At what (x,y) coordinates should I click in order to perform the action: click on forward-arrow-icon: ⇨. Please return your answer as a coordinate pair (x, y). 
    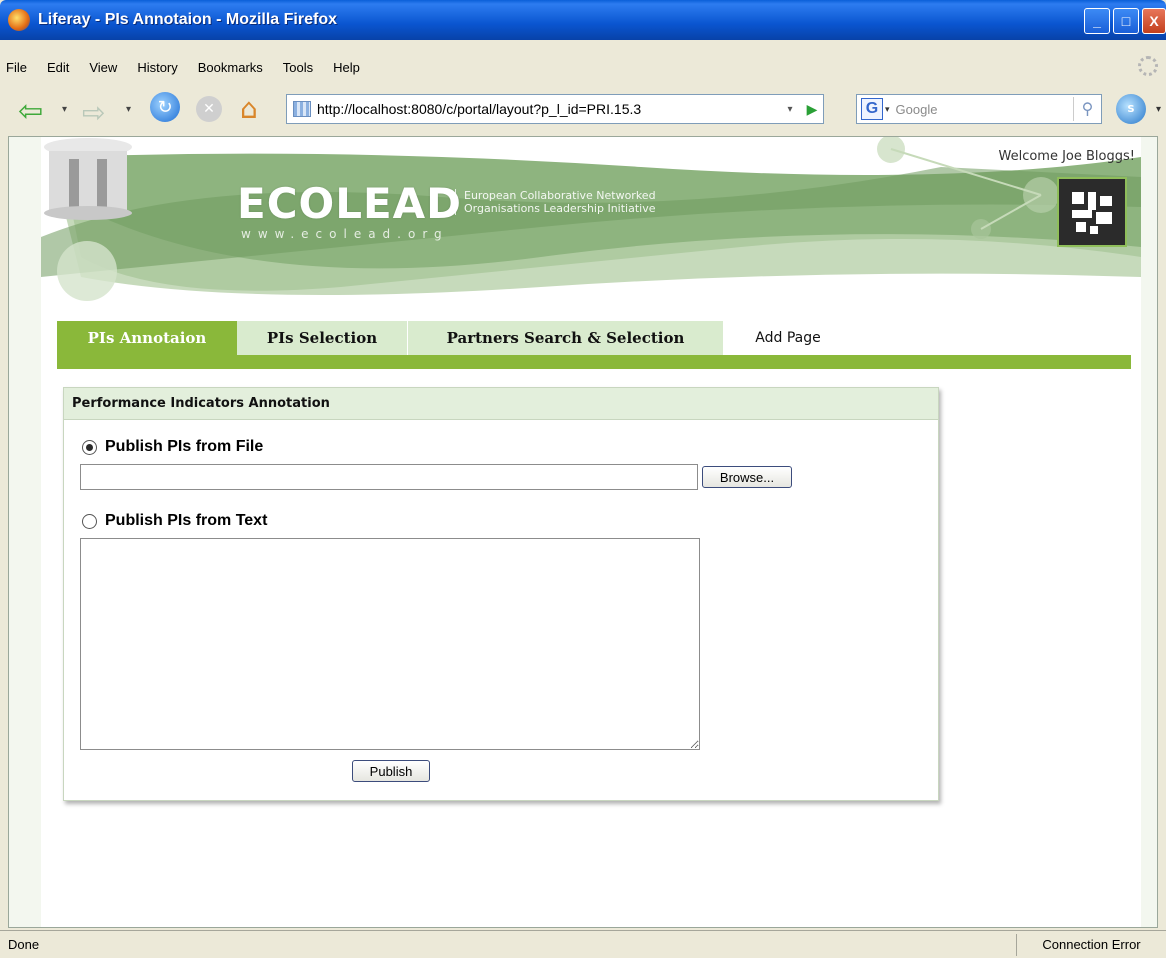
    Looking at the image, I should click on (93, 112).